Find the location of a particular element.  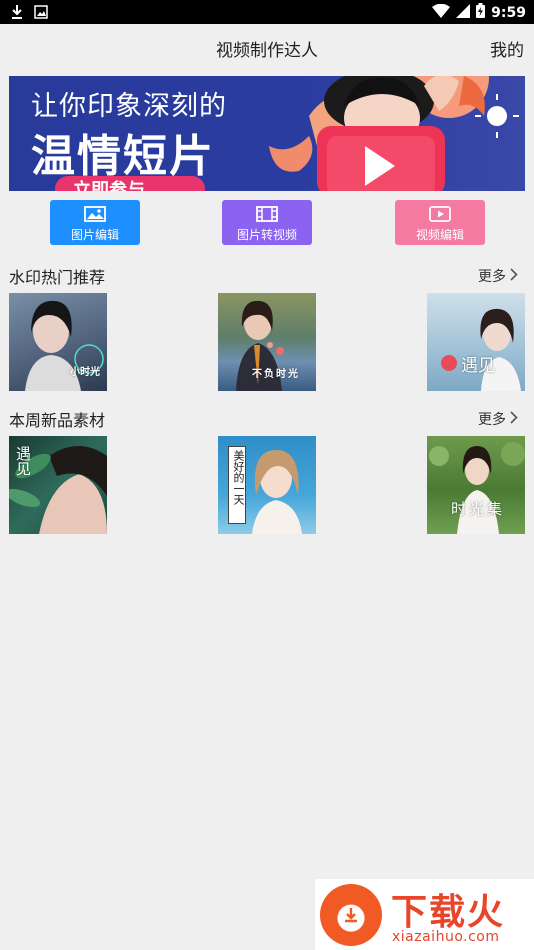

video-play-icon is located at coordinates (440, 215).